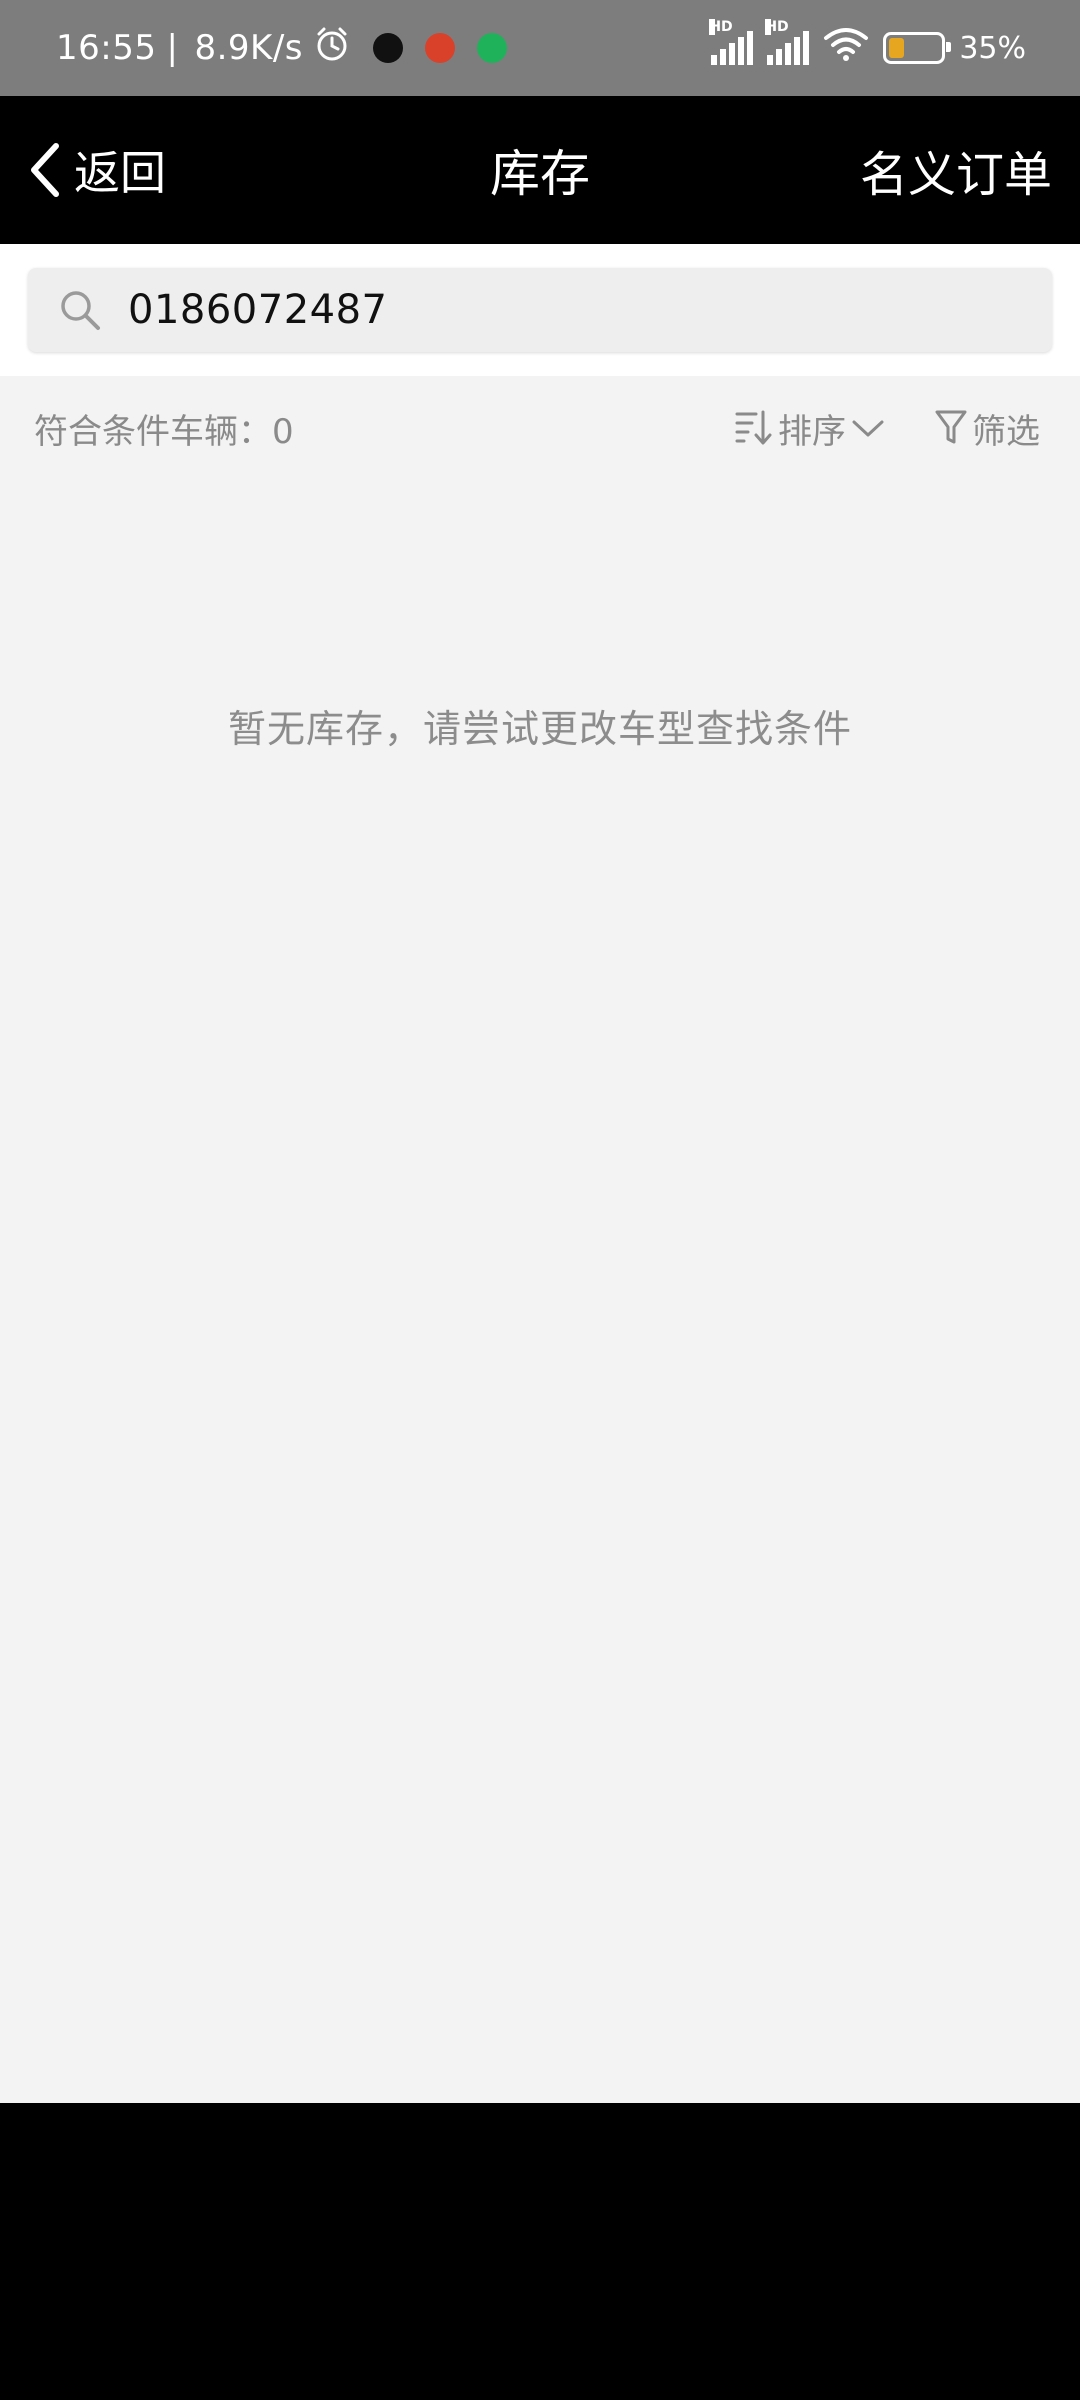  What do you see at coordinates (492, 48) in the screenshot?
I see `phone-call-icon` at bounding box center [492, 48].